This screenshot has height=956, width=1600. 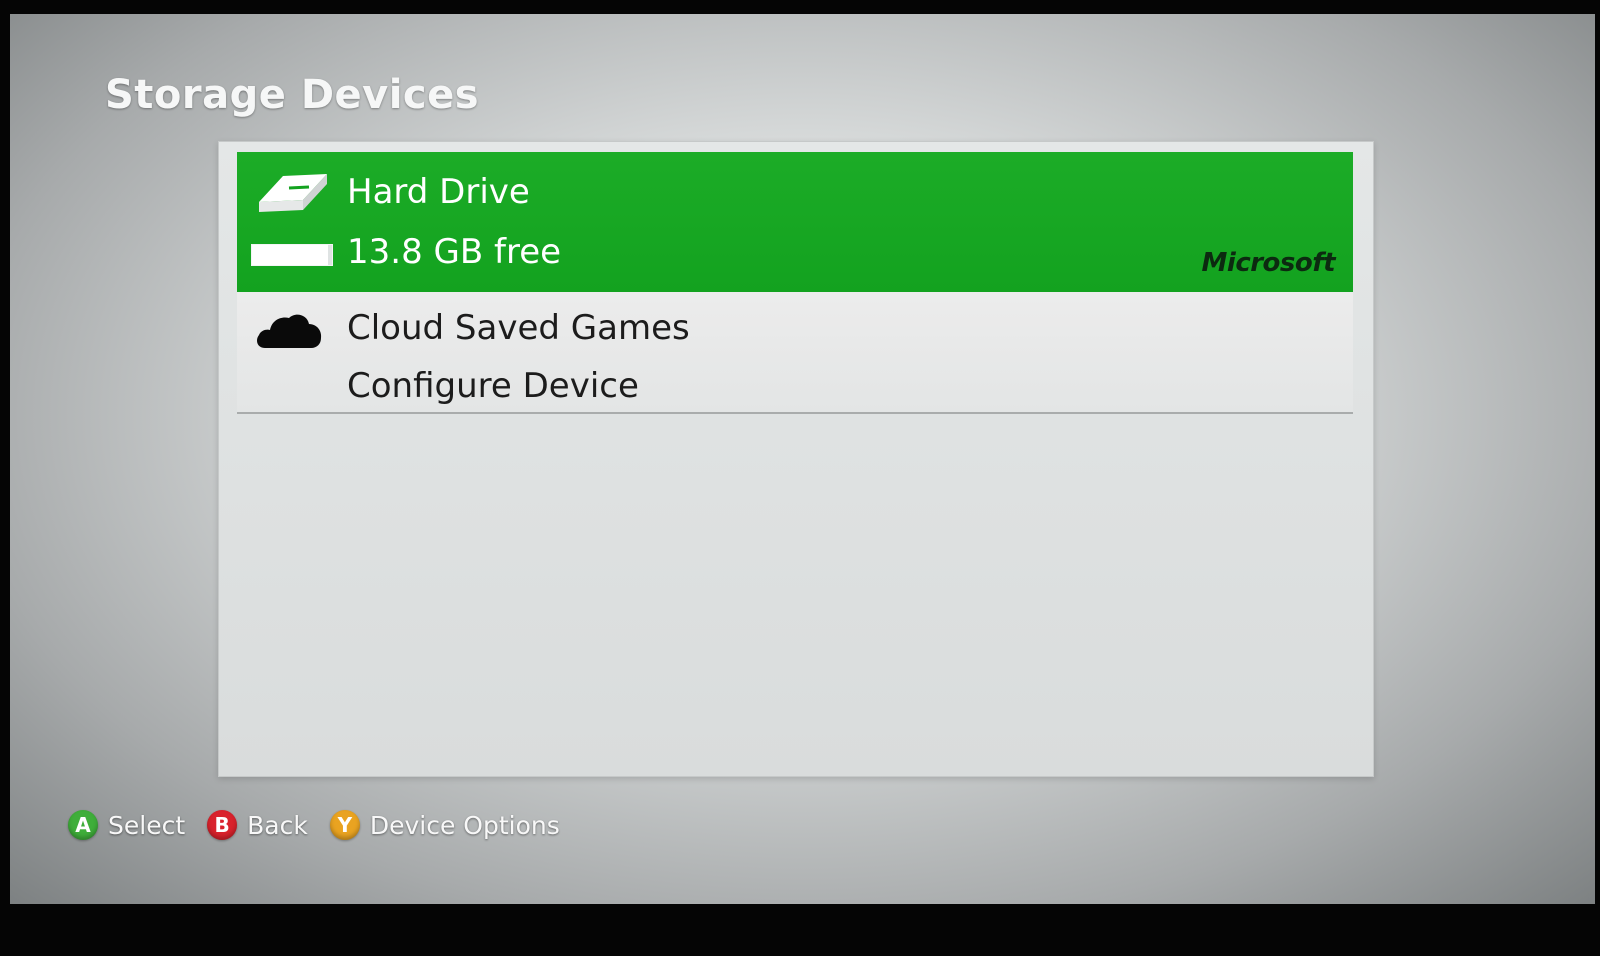 What do you see at coordinates (795, 353) in the screenshot?
I see `device-cloud-saved-games: Cloud Saved Games Configure Device` at bounding box center [795, 353].